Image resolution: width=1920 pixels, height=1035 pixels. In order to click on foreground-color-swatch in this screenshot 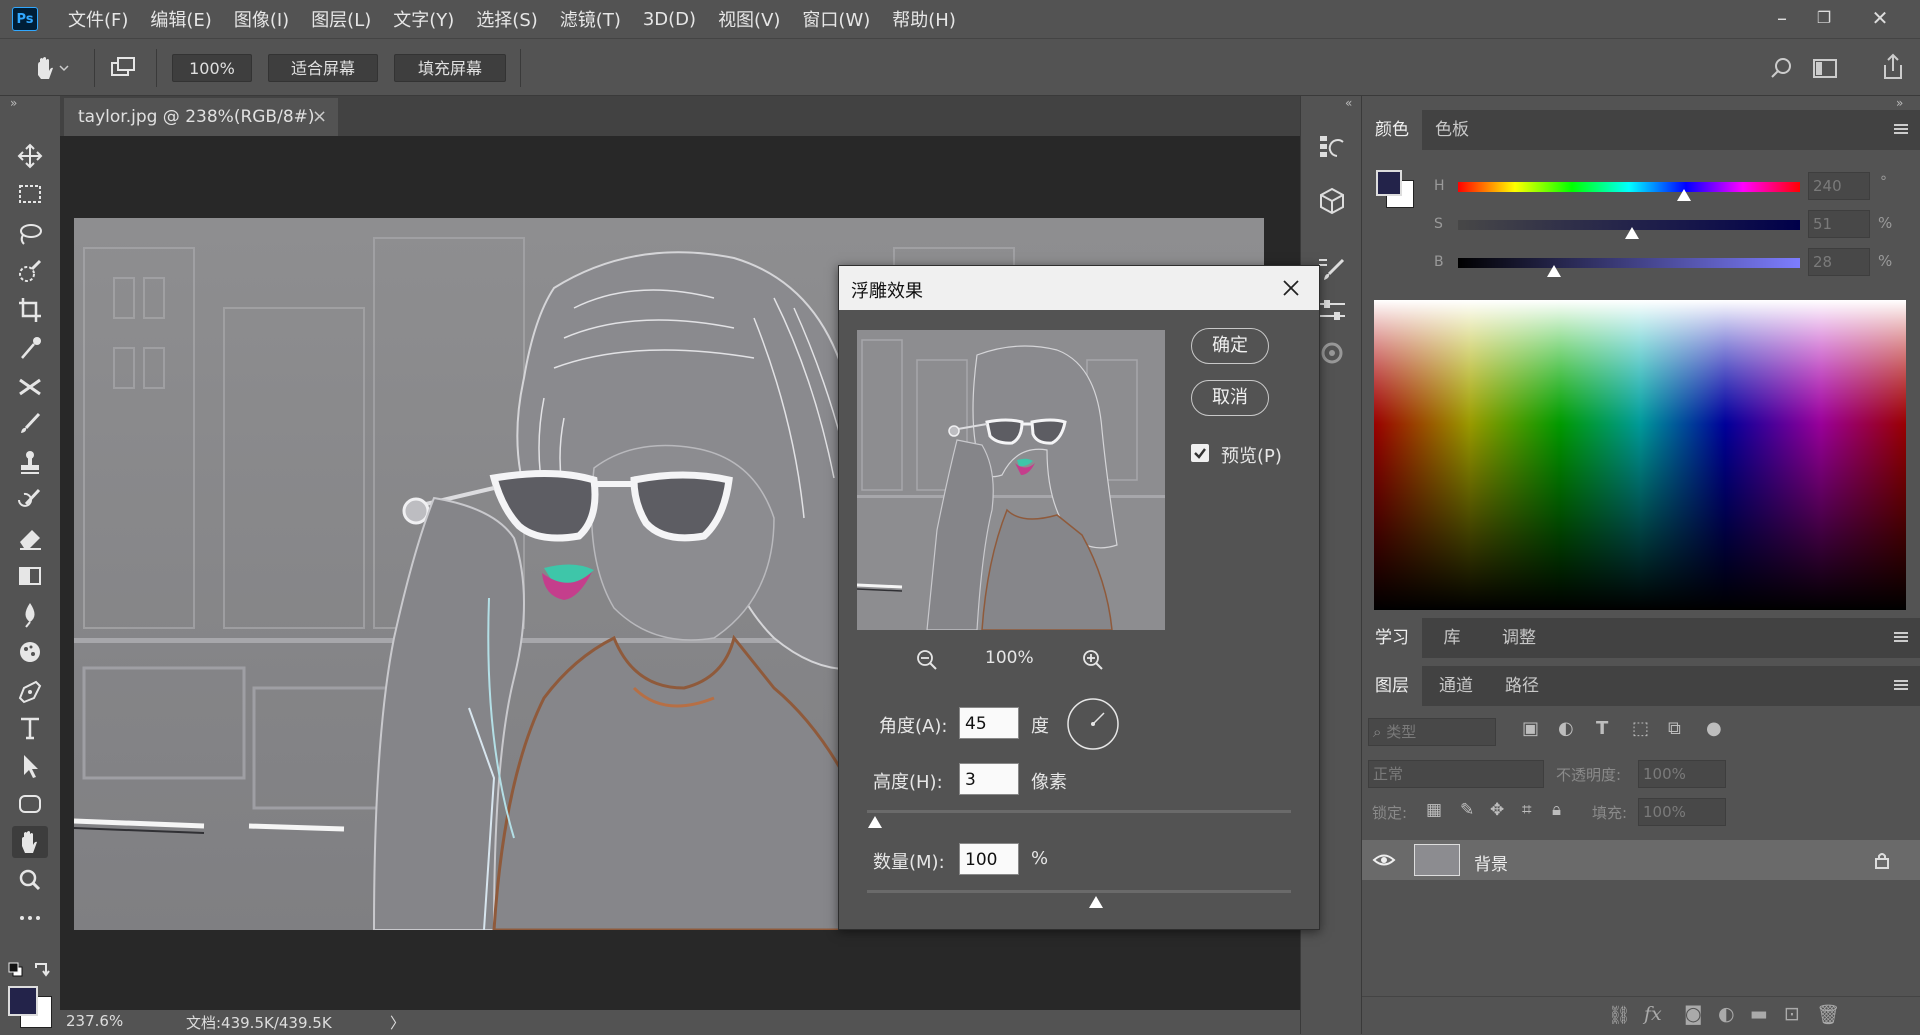, I will do `click(23, 1001)`.